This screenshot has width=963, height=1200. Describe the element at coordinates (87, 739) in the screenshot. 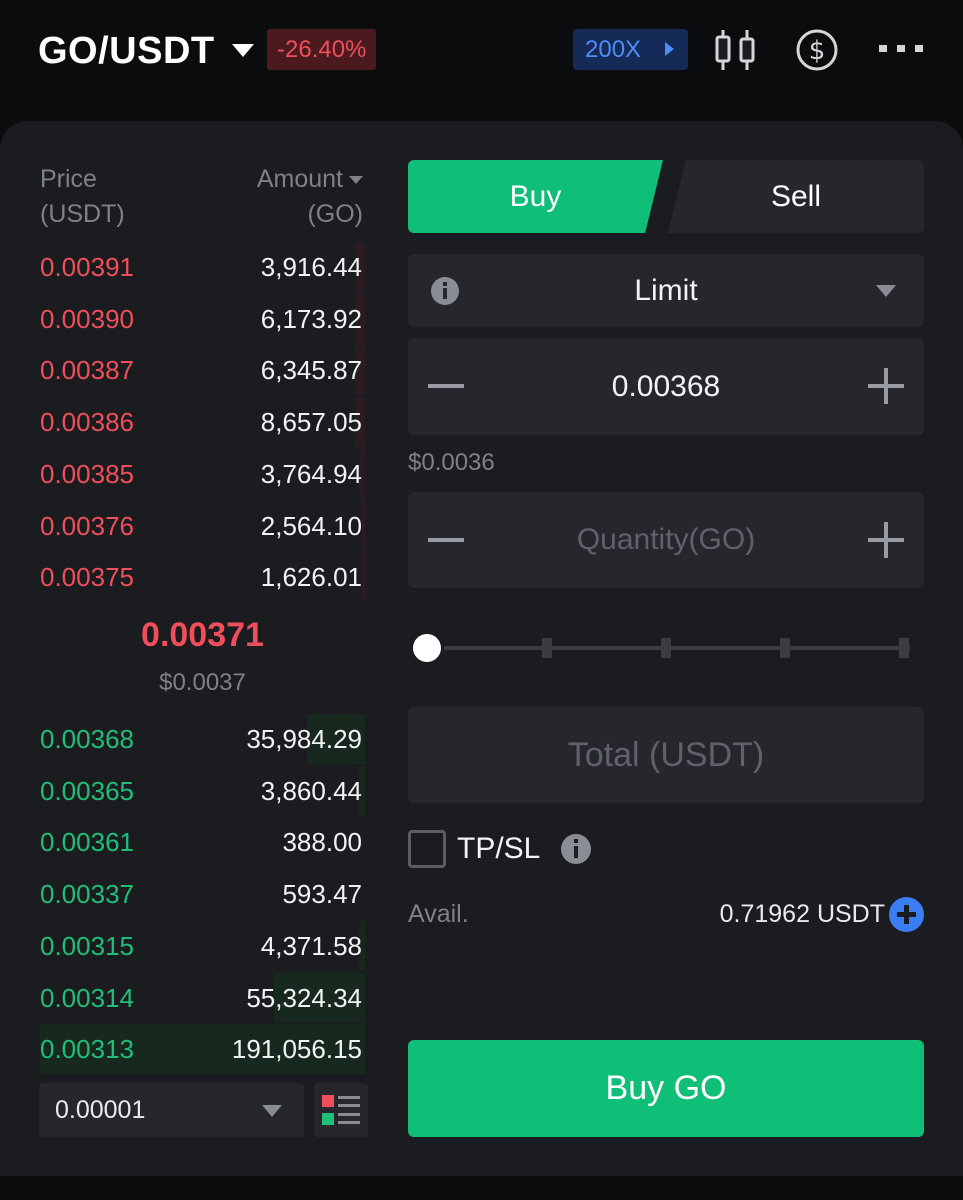

I see `bid-price: 0.00368` at that location.